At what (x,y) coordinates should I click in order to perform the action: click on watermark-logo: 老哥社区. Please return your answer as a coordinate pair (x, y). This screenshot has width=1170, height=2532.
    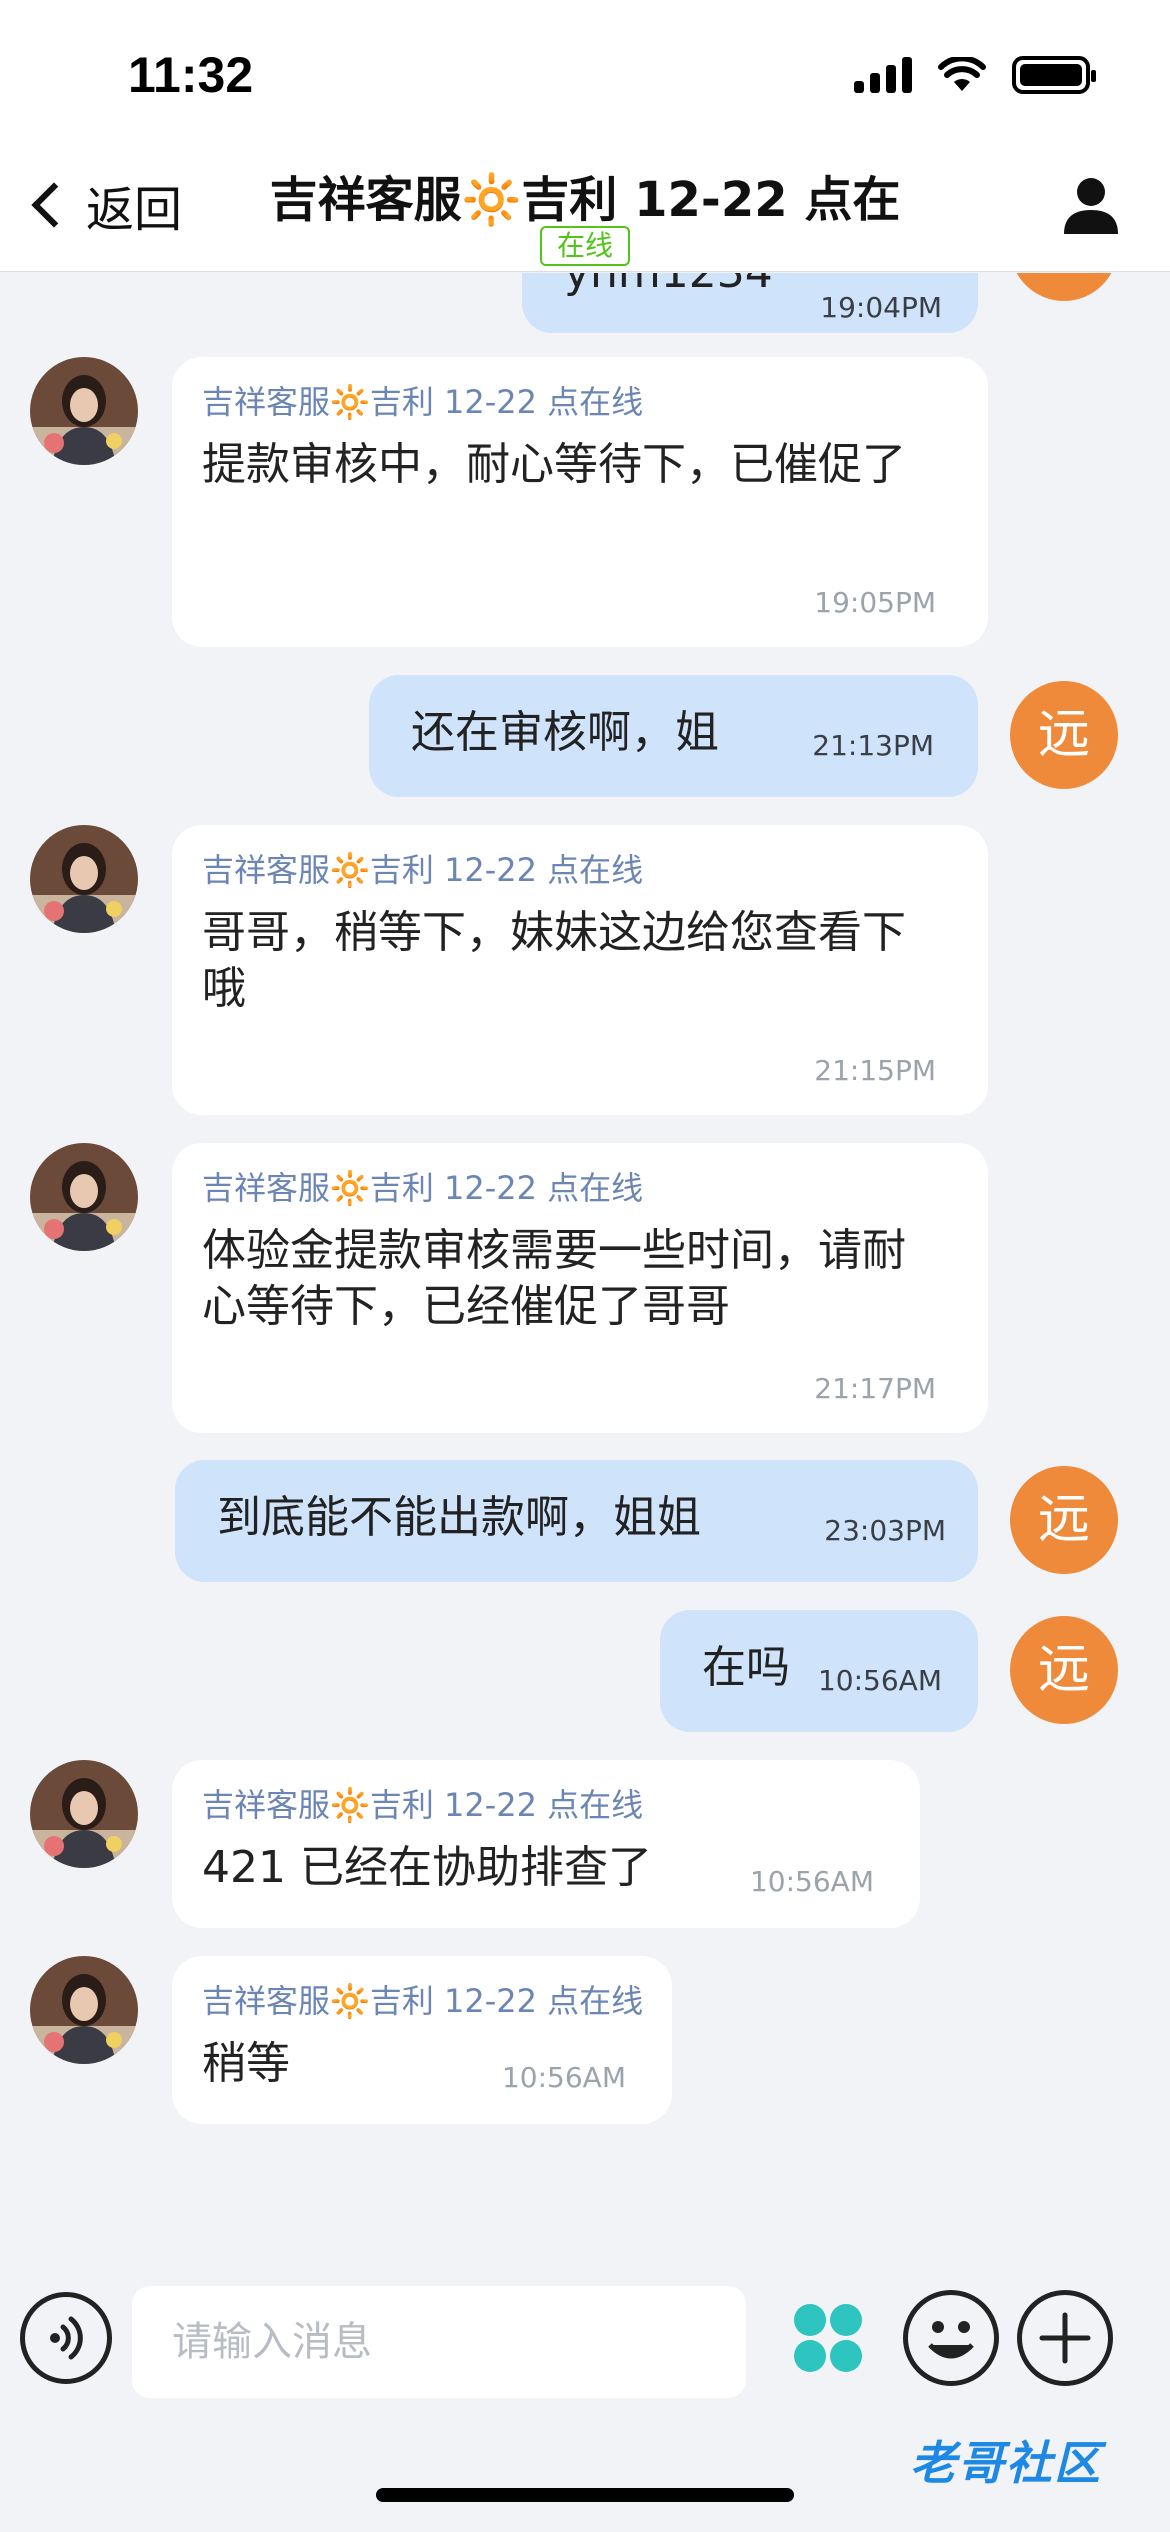
    Looking at the image, I should click on (1006, 2460).